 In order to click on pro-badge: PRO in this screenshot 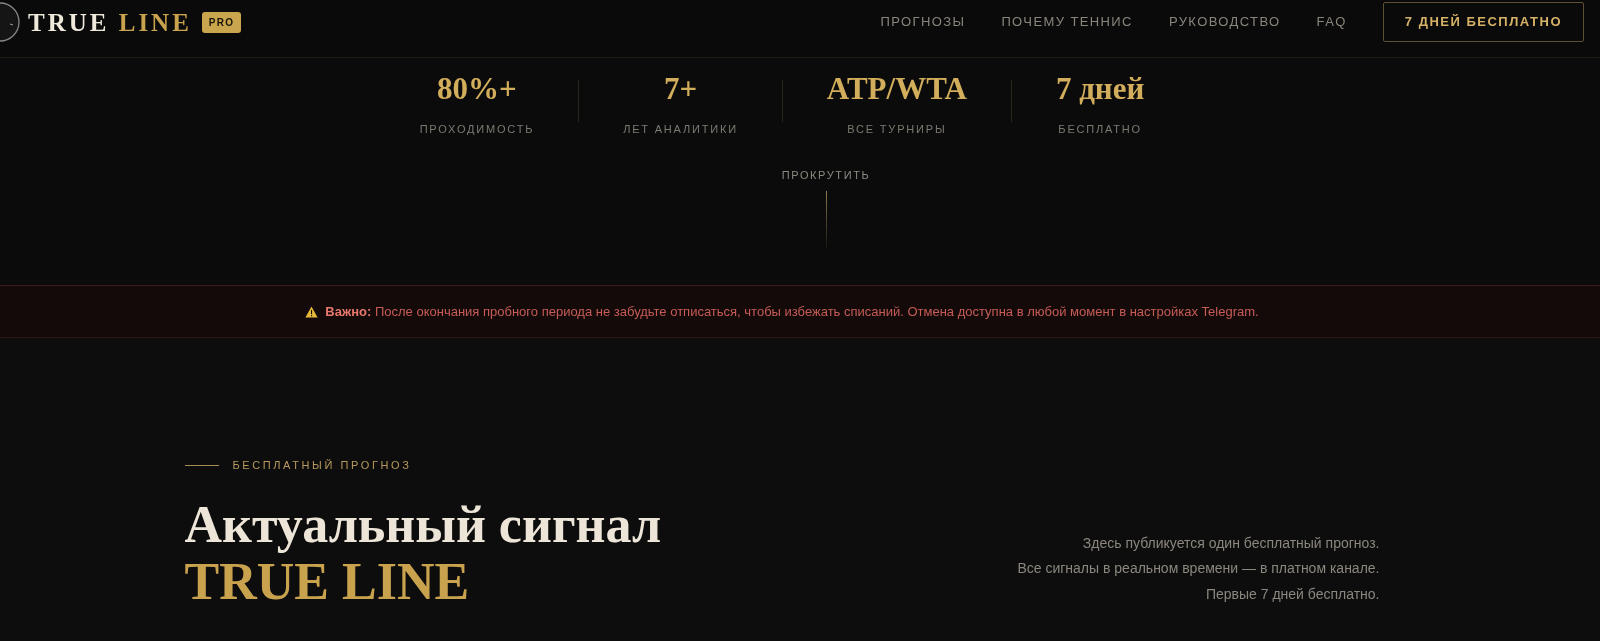, I will do `click(221, 22)`.